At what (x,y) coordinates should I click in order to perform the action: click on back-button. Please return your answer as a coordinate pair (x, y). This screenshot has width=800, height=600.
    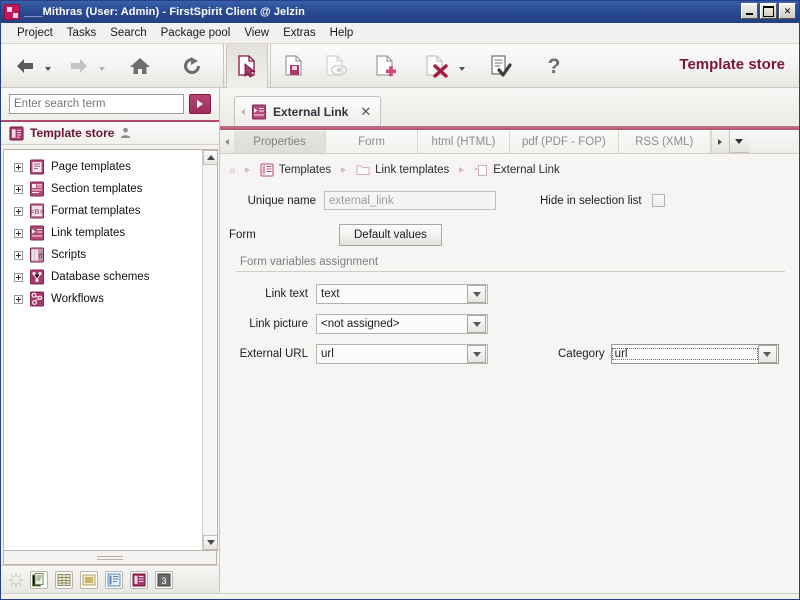
    Looking at the image, I should click on (25, 66).